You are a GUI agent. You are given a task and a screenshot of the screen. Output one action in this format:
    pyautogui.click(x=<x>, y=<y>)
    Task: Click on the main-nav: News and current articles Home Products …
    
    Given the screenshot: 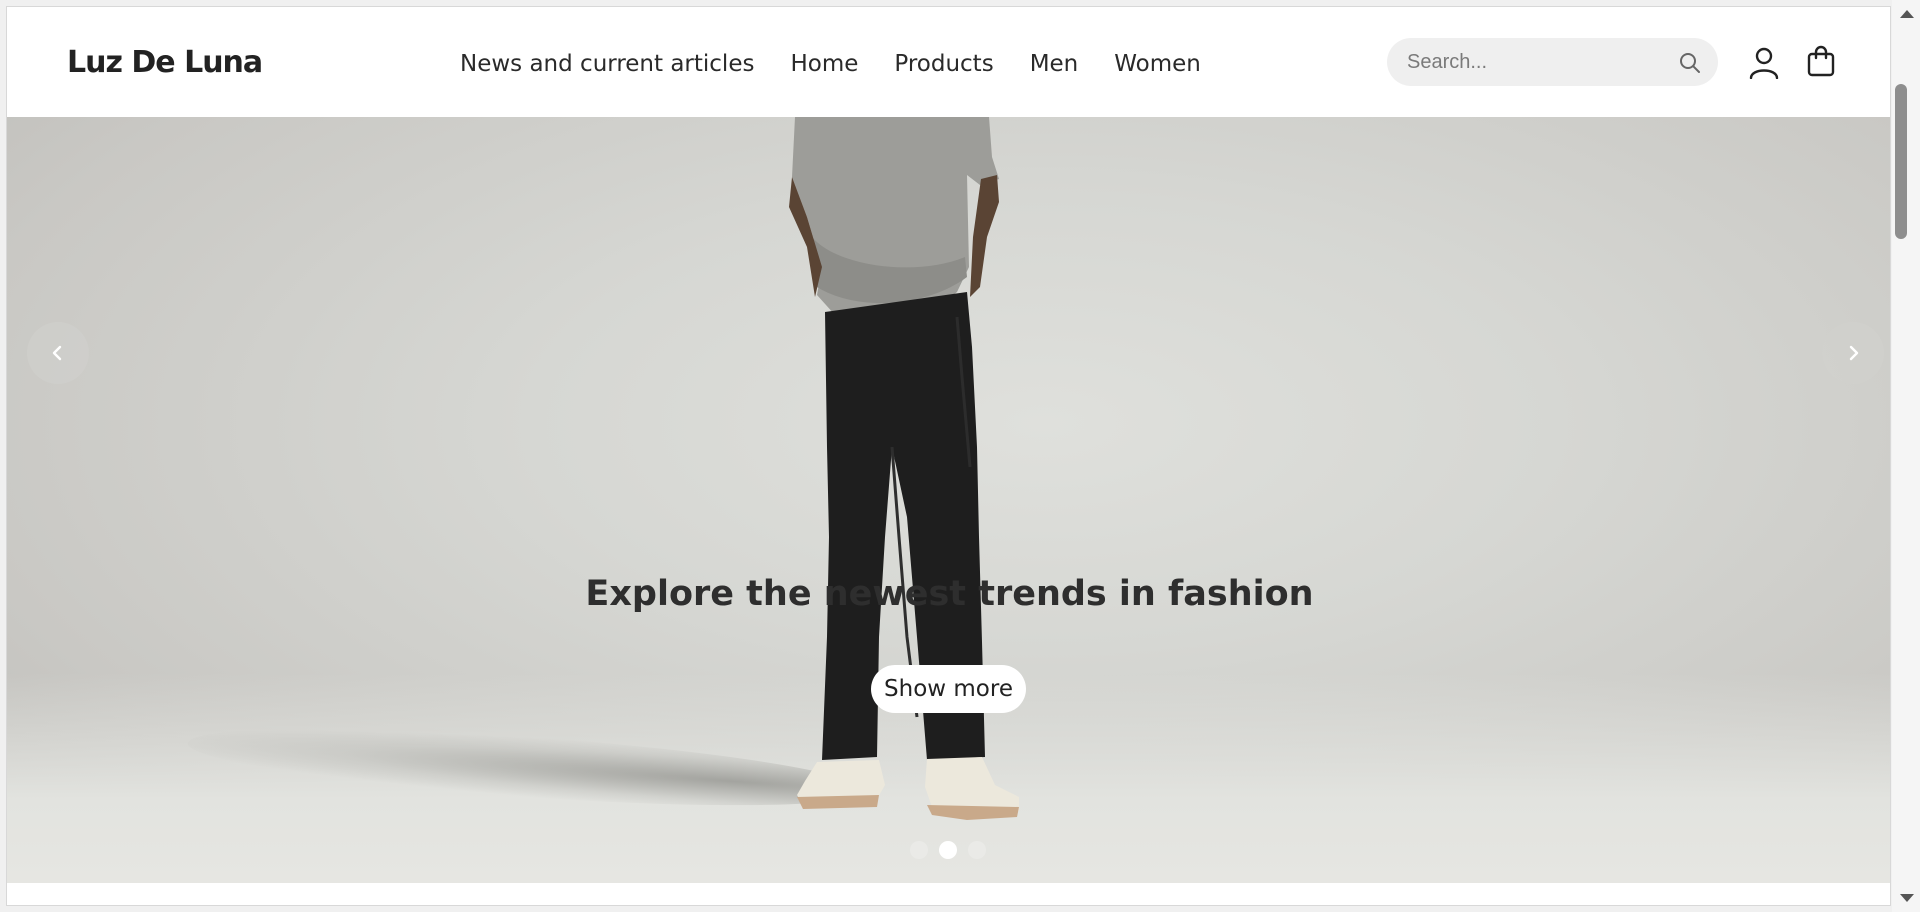 What is the action you would take?
    pyautogui.click(x=830, y=64)
    